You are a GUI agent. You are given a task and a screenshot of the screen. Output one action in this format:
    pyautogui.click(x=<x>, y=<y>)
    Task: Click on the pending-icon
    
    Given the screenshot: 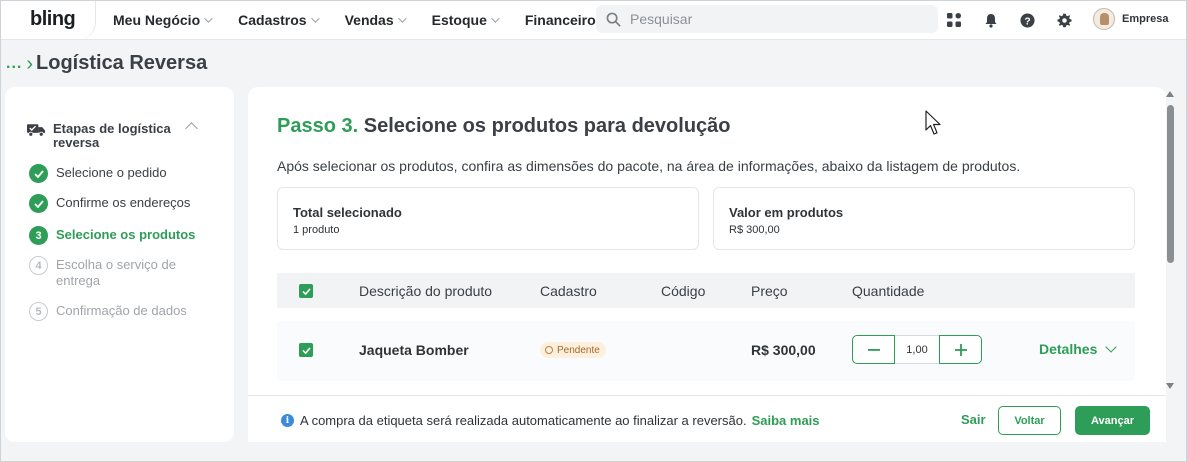 What is the action you would take?
    pyautogui.click(x=549, y=350)
    